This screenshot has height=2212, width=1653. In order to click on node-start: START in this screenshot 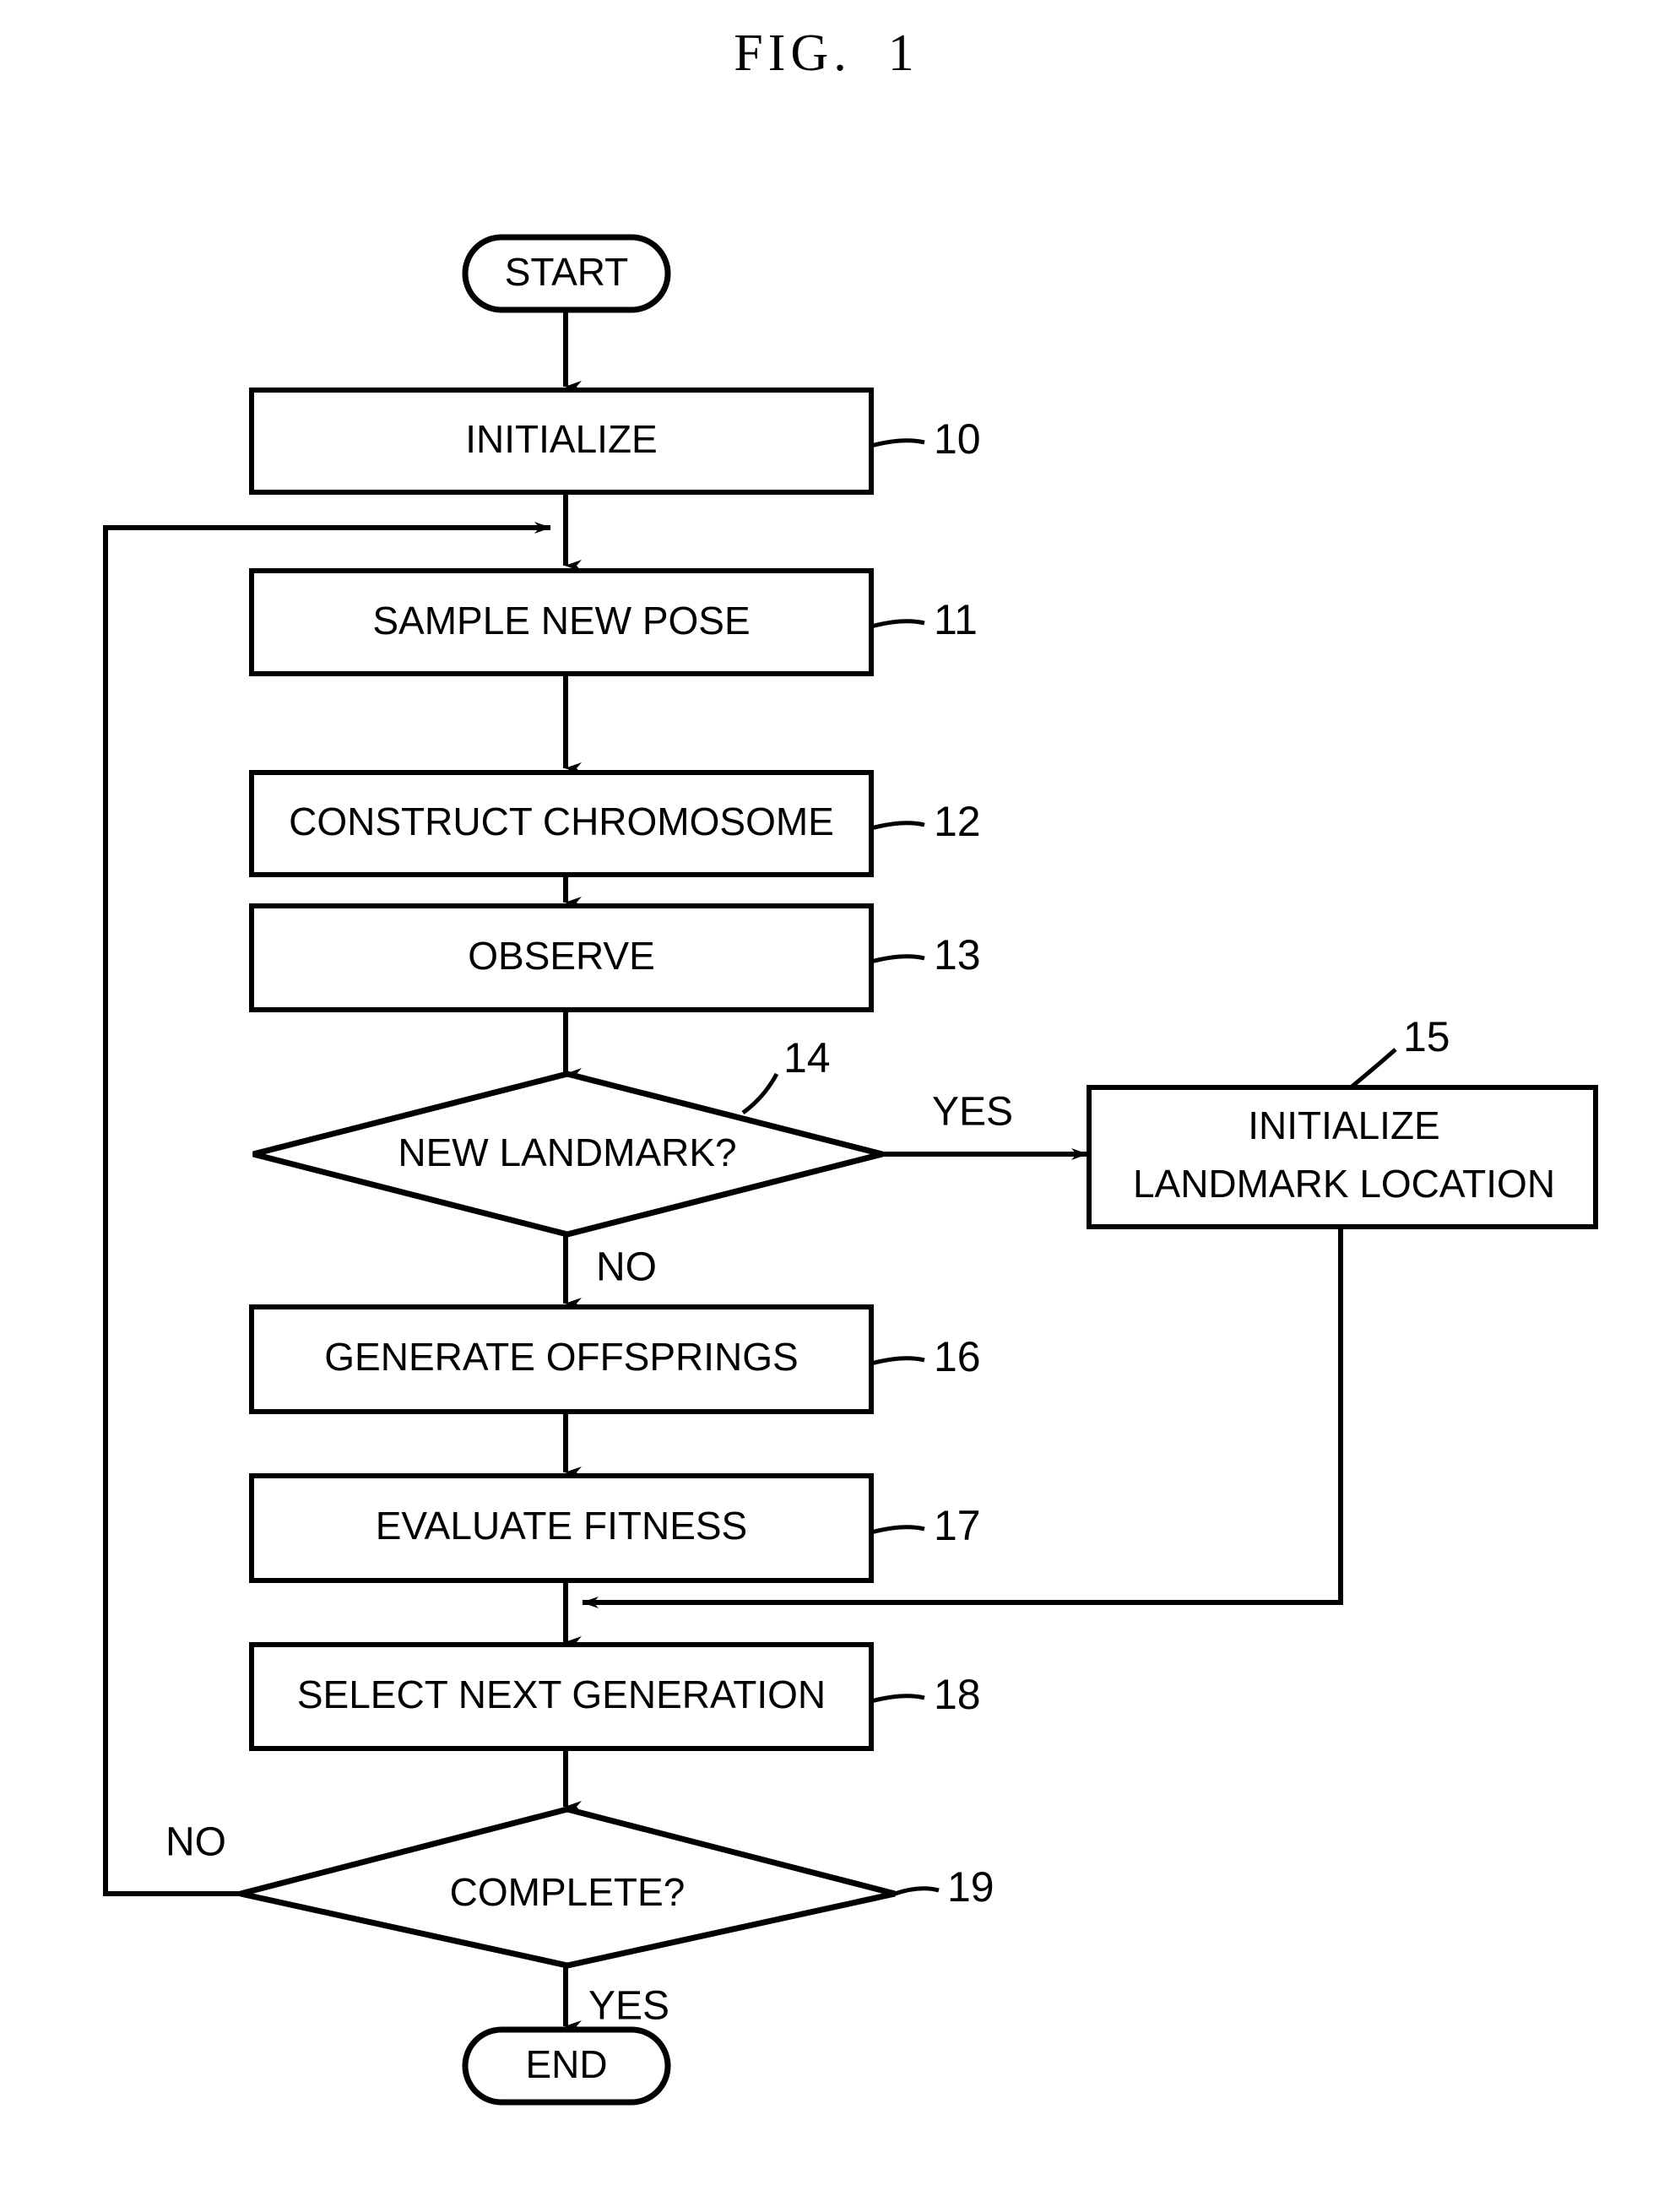, I will do `click(567, 273)`.